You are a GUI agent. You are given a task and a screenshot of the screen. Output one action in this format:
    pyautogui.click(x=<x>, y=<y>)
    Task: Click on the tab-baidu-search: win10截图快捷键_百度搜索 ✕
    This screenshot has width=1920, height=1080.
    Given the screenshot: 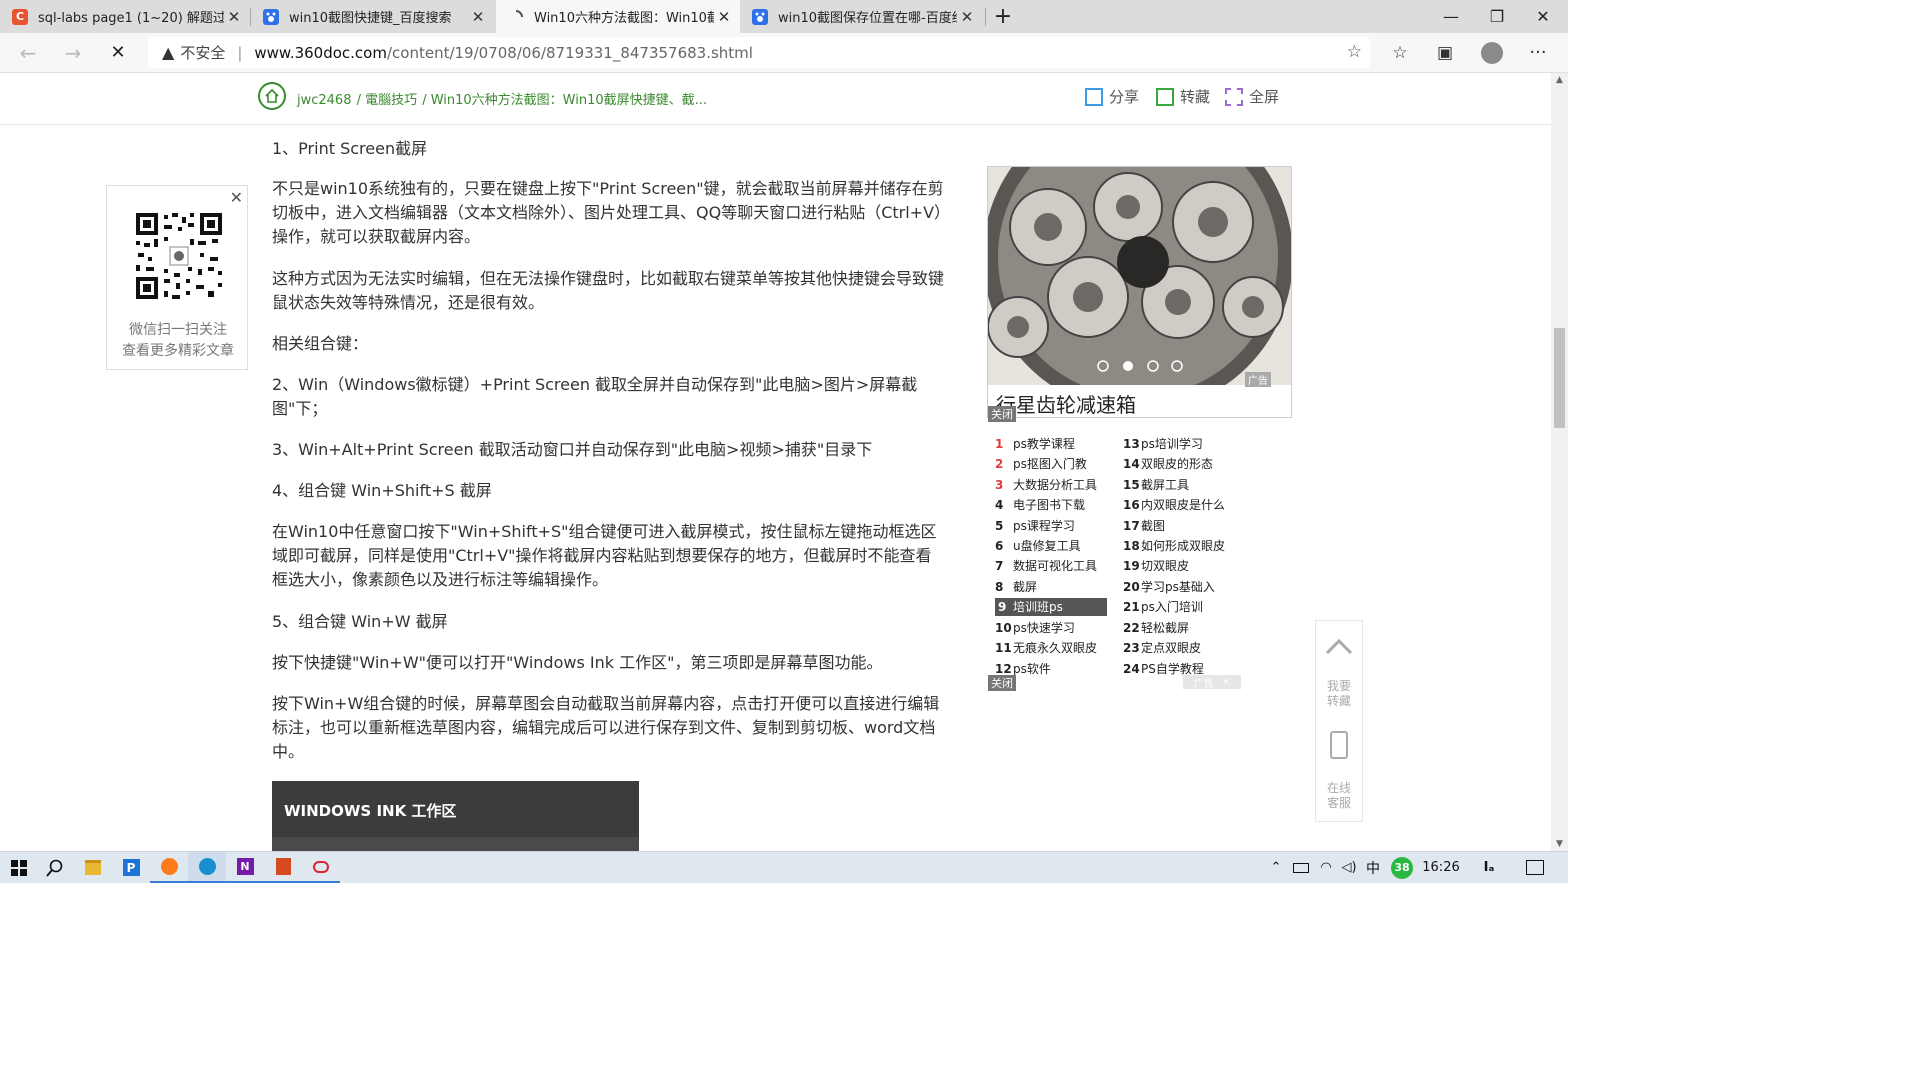 What is the action you would take?
    pyautogui.click(x=372, y=16)
    